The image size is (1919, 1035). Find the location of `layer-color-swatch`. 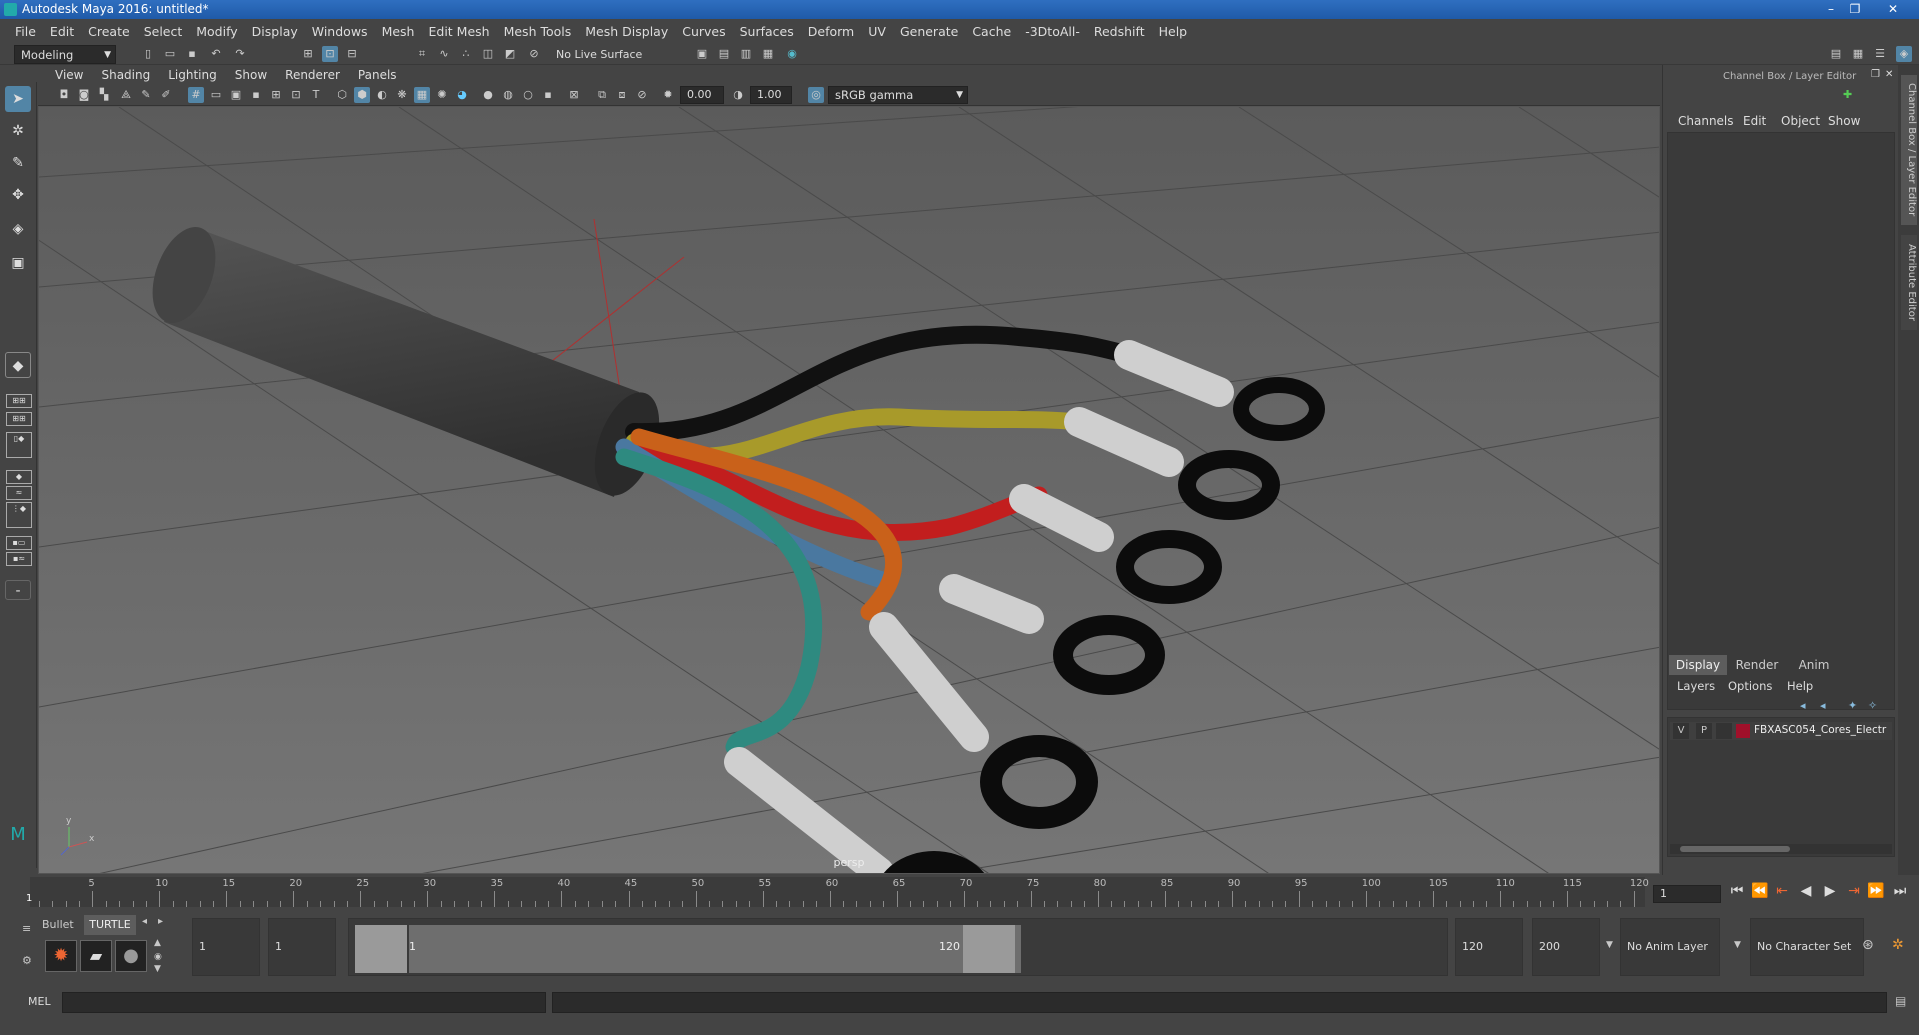

layer-color-swatch is located at coordinates (1743, 731).